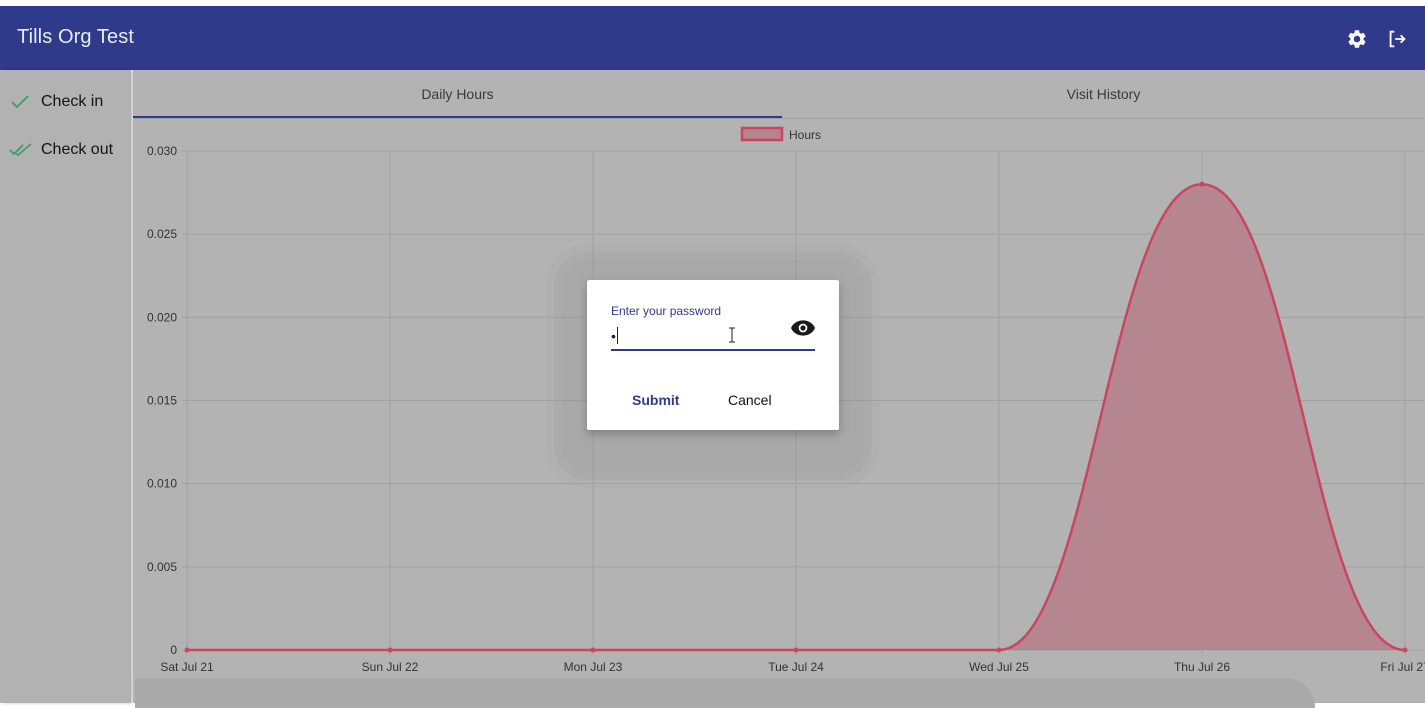  What do you see at coordinates (21, 102) in the screenshot?
I see `check-icon` at bounding box center [21, 102].